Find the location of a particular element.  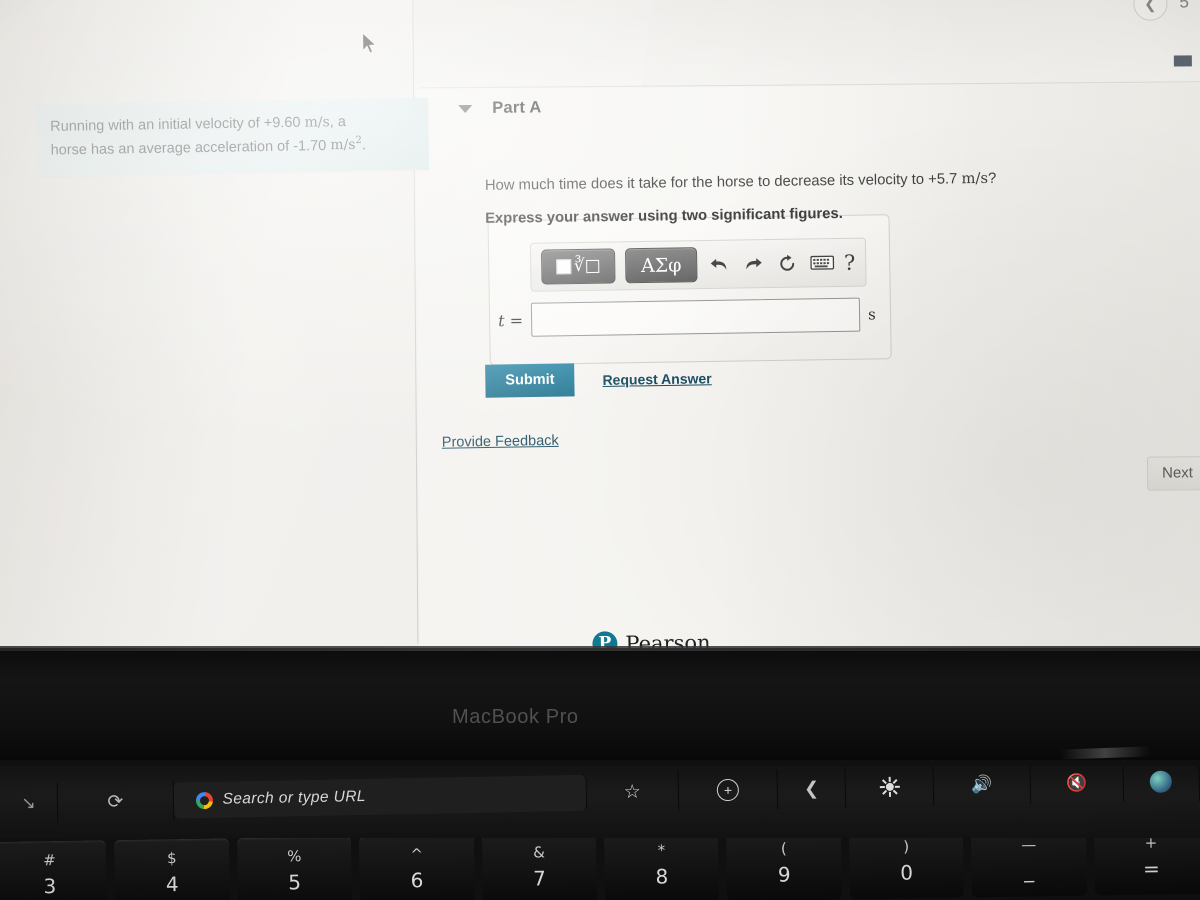

volume-mute-icon: 🔇 is located at coordinates (1077, 785).